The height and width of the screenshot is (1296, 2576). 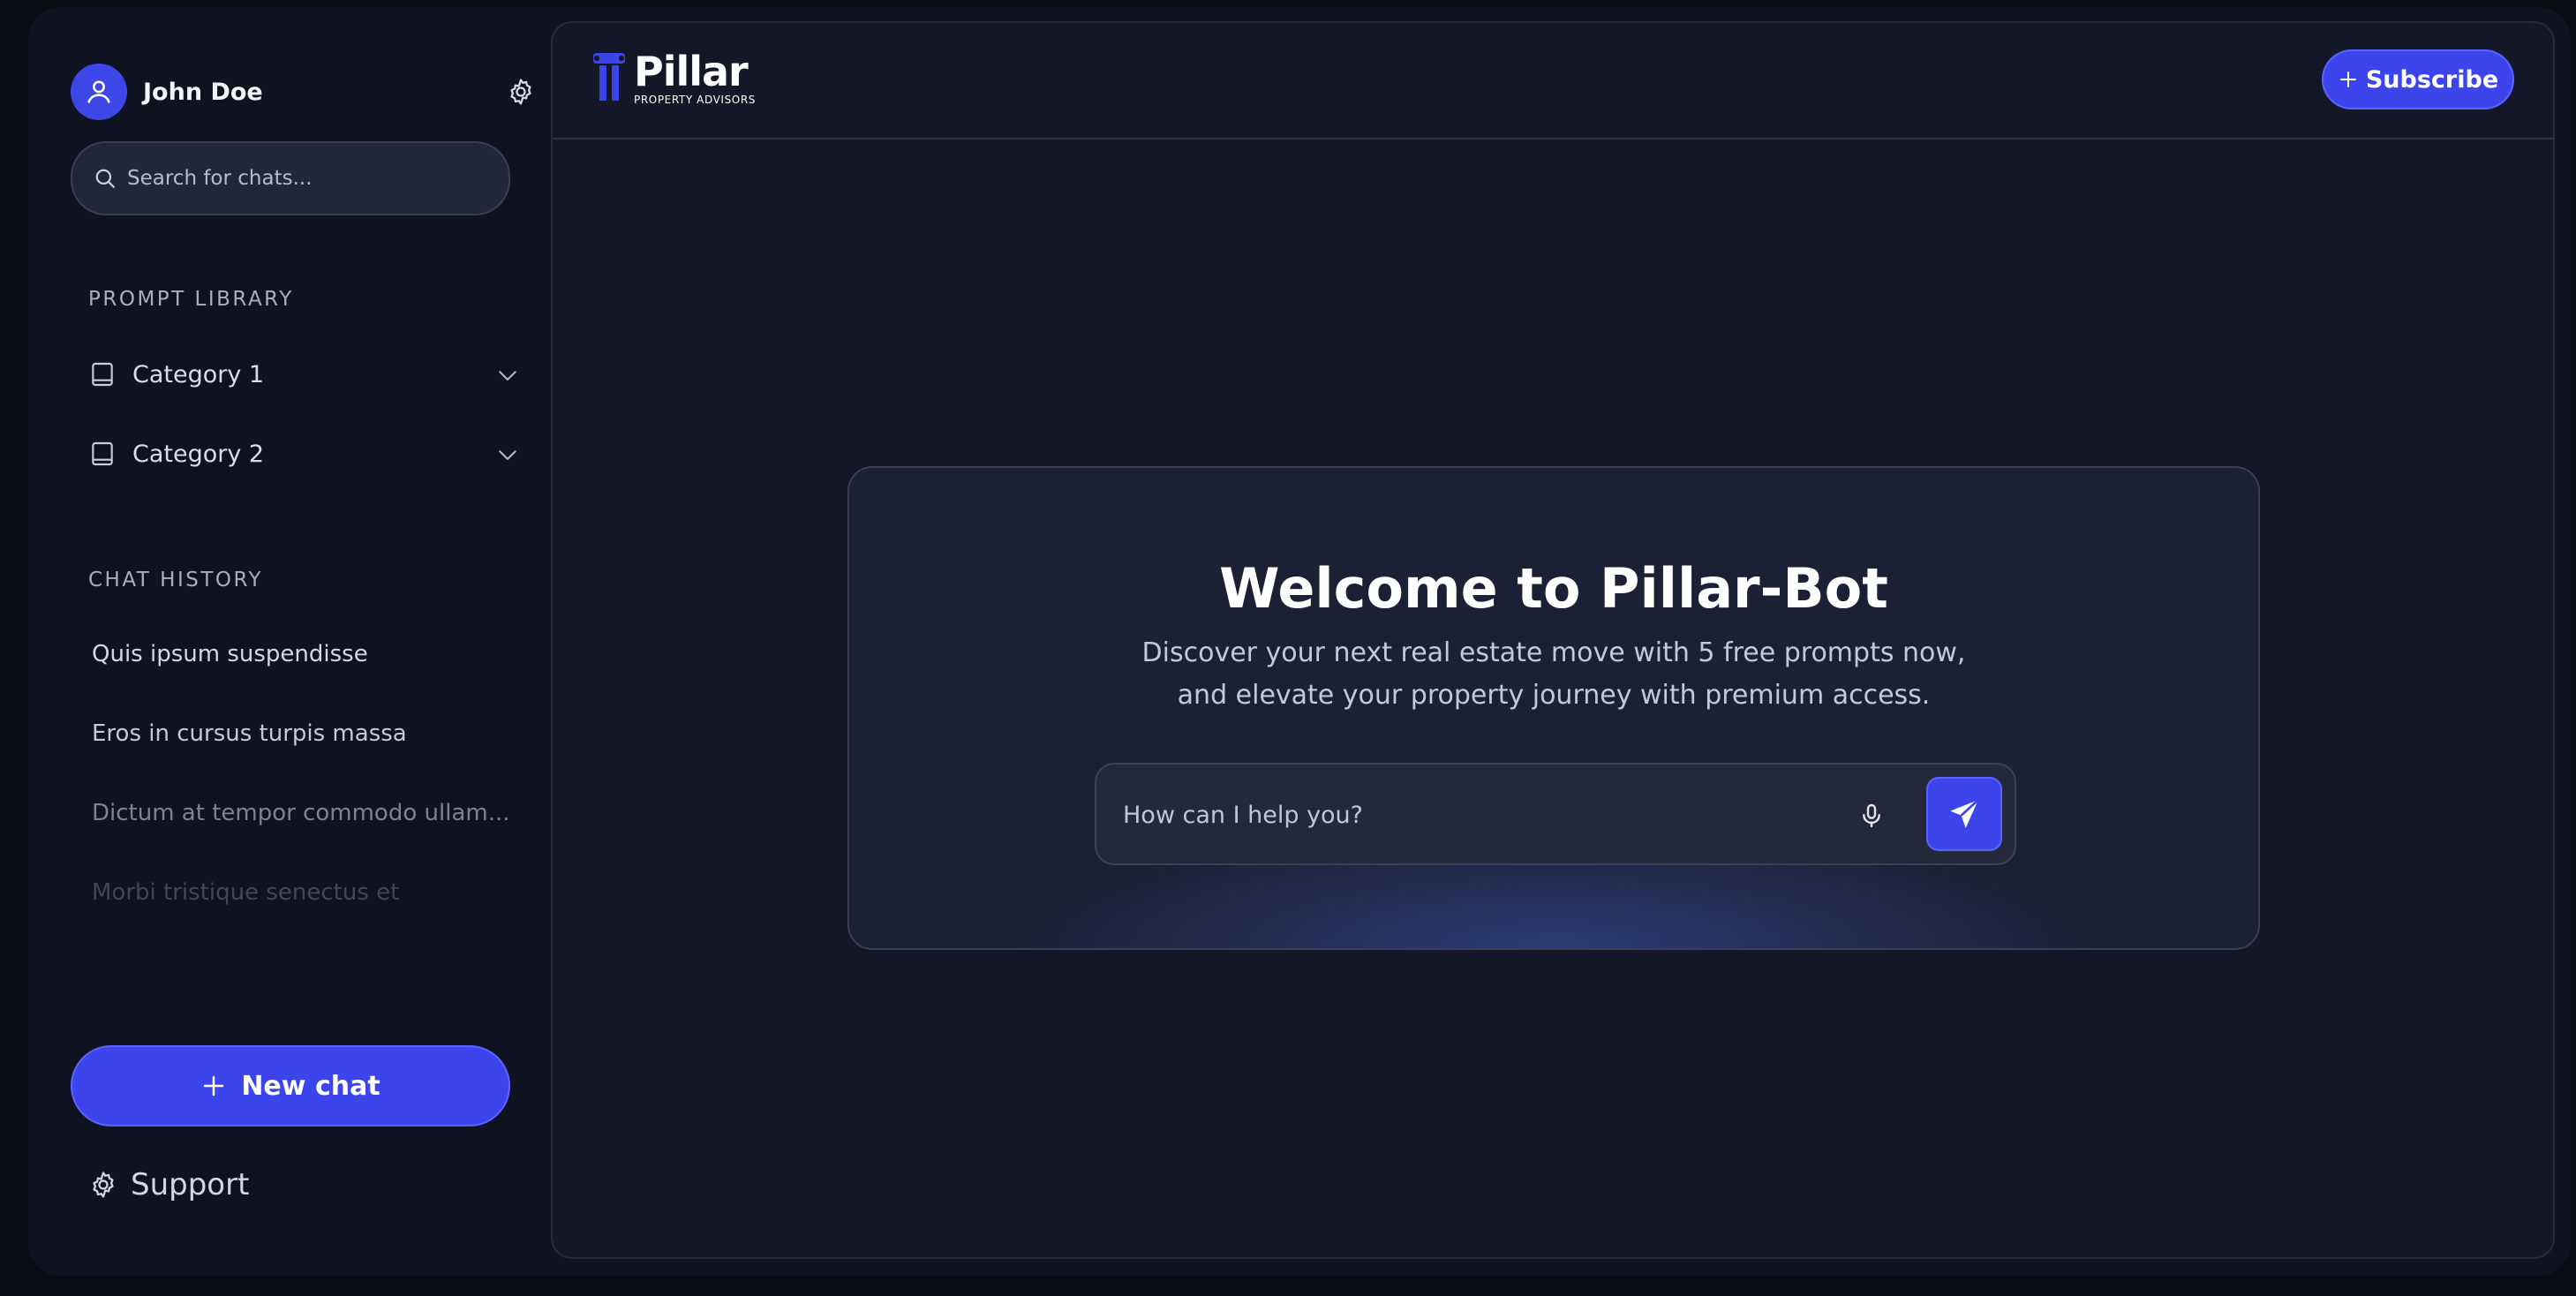 What do you see at coordinates (176, 580) in the screenshot?
I see `chat-history-heading: CHAT HISTORY` at bounding box center [176, 580].